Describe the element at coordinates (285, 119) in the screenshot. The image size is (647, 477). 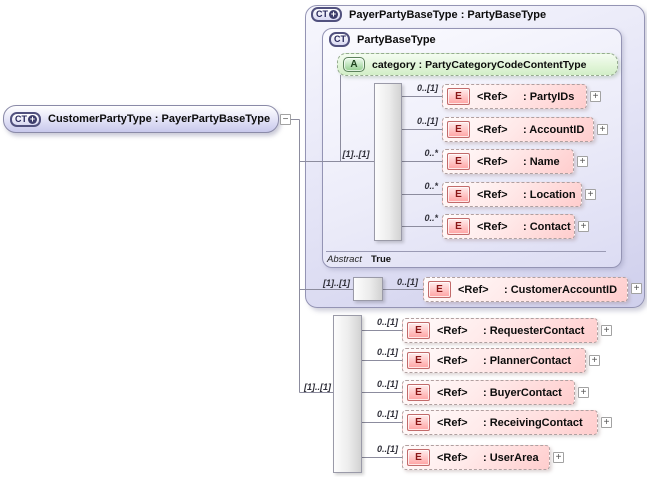
I see `collapse-icon: −` at that location.